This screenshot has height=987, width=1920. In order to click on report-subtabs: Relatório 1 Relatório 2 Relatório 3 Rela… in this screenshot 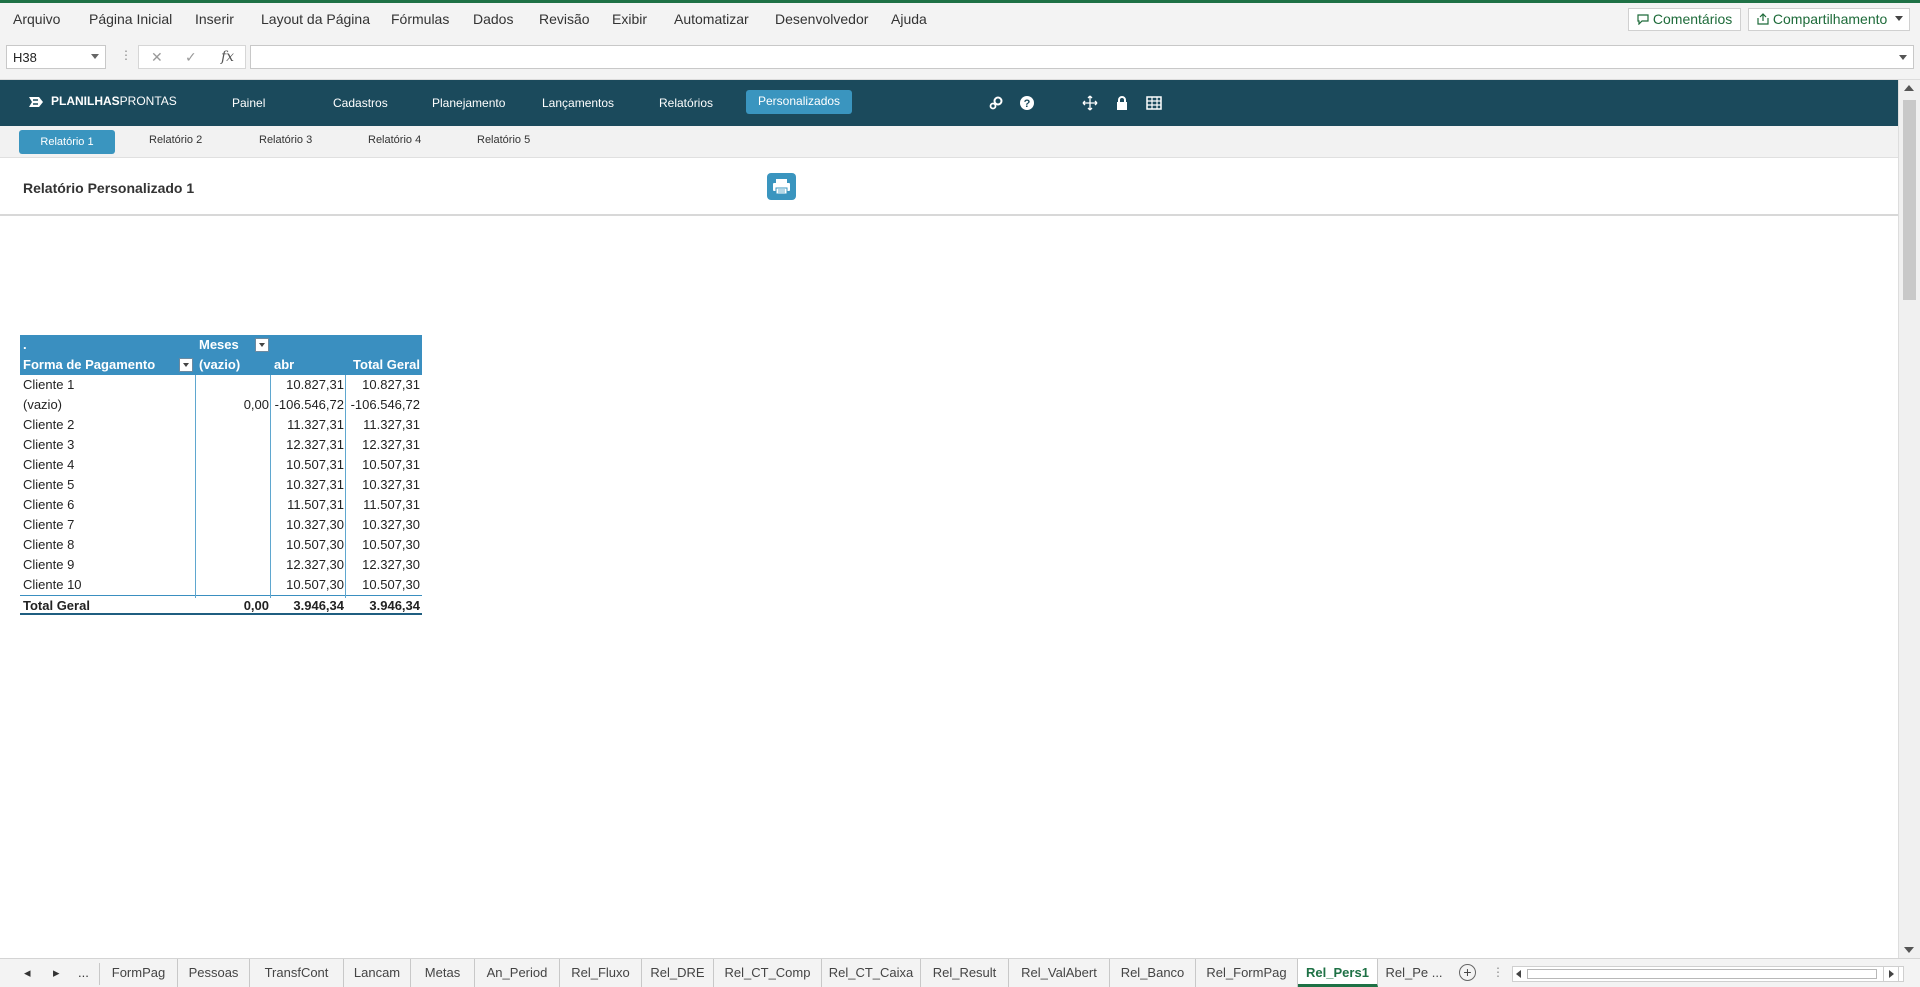, I will do `click(949, 142)`.